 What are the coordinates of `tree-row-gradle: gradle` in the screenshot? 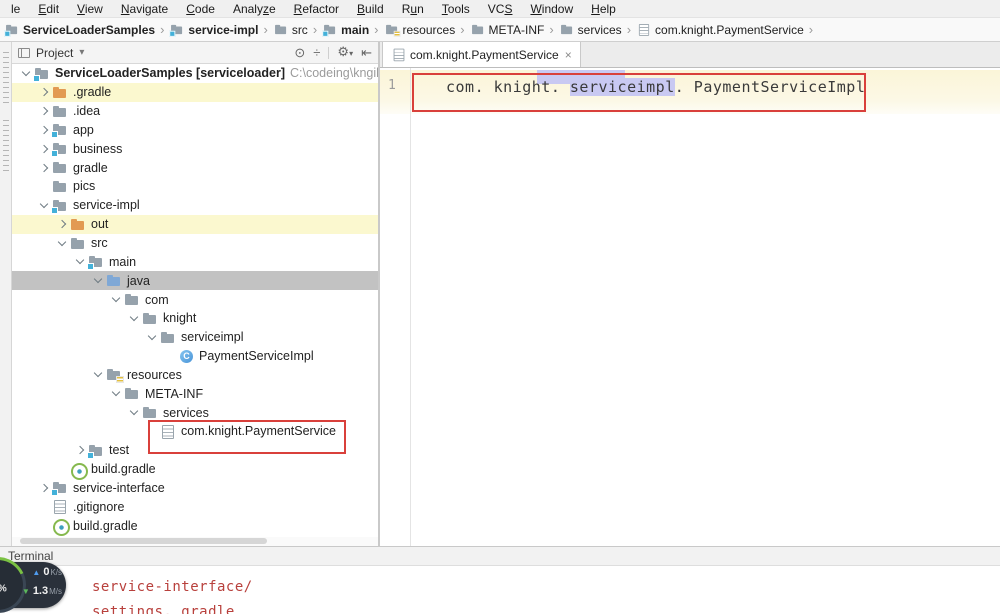 It's located at (195, 167).